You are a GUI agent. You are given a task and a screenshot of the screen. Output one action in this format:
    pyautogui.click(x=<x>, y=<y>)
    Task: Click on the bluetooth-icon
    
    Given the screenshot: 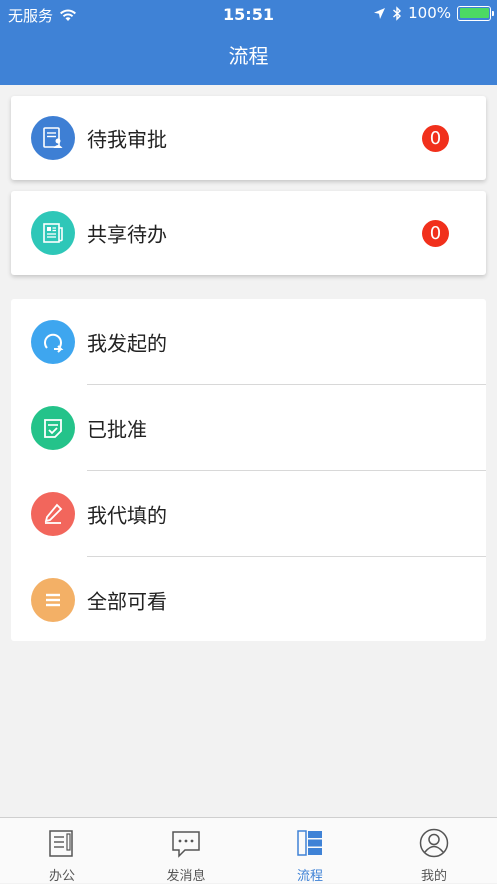 What is the action you would take?
    pyautogui.click(x=397, y=13)
    